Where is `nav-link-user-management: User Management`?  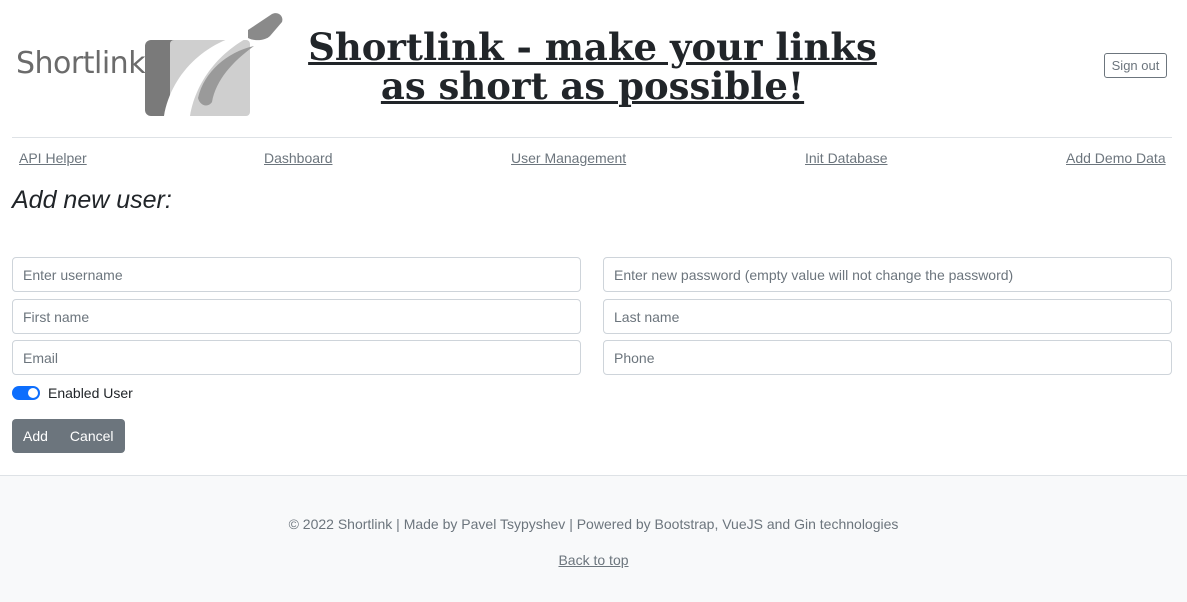
nav-link-user-management: User Management is located at coordinates (568, 158).